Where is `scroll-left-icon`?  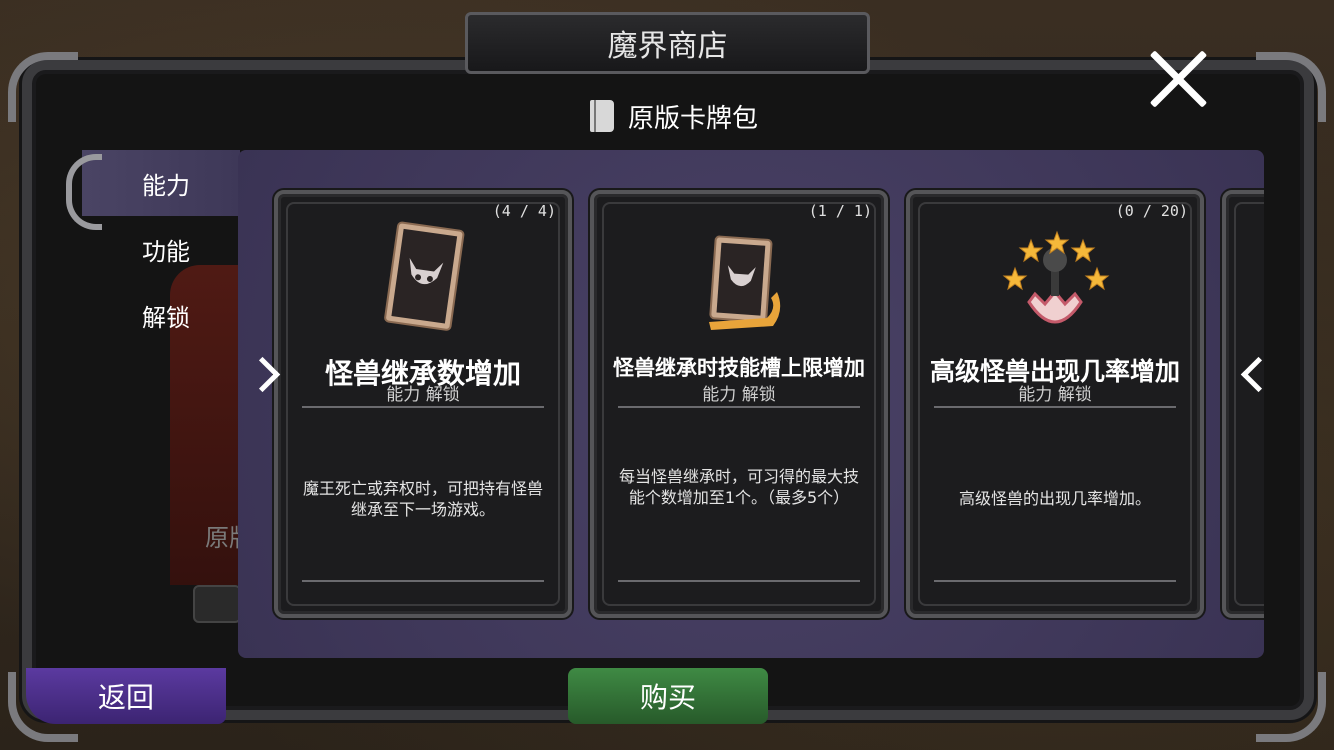
scroll-left-icon is located at coordinates (1249, 374).